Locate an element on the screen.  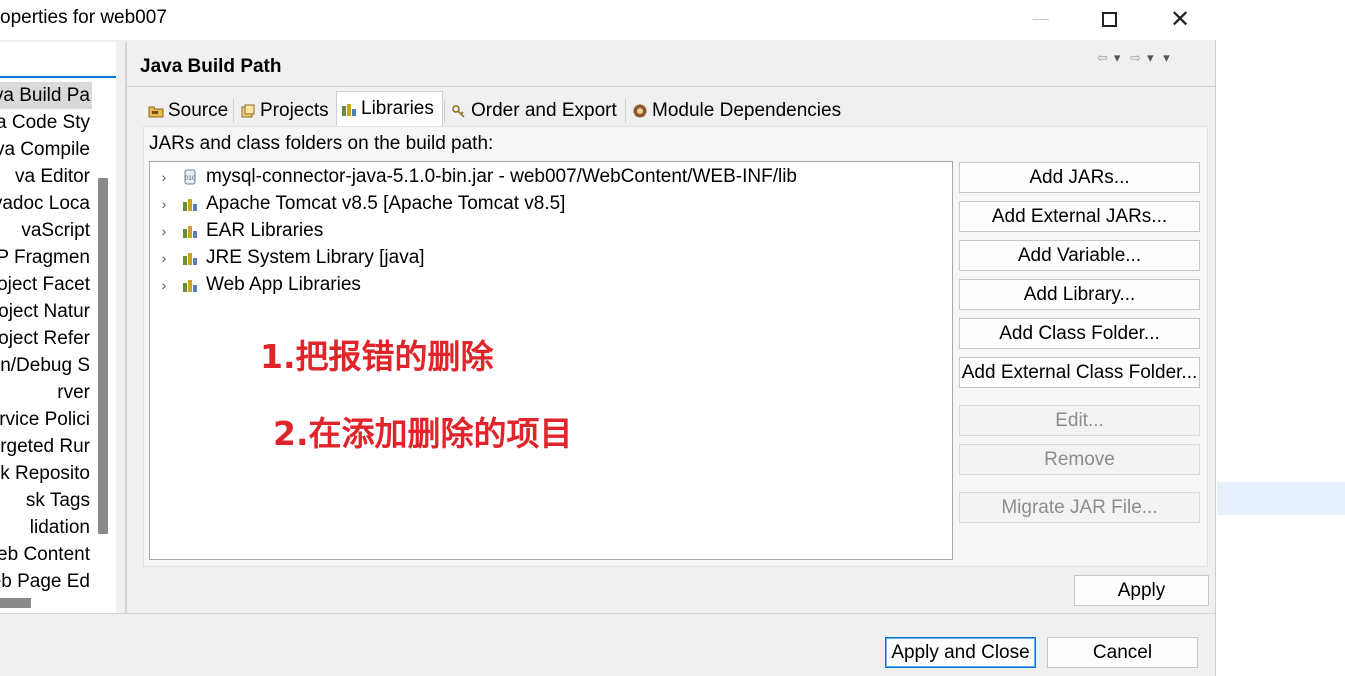
remove-button: Remove is located at coordinates (1079, 459).